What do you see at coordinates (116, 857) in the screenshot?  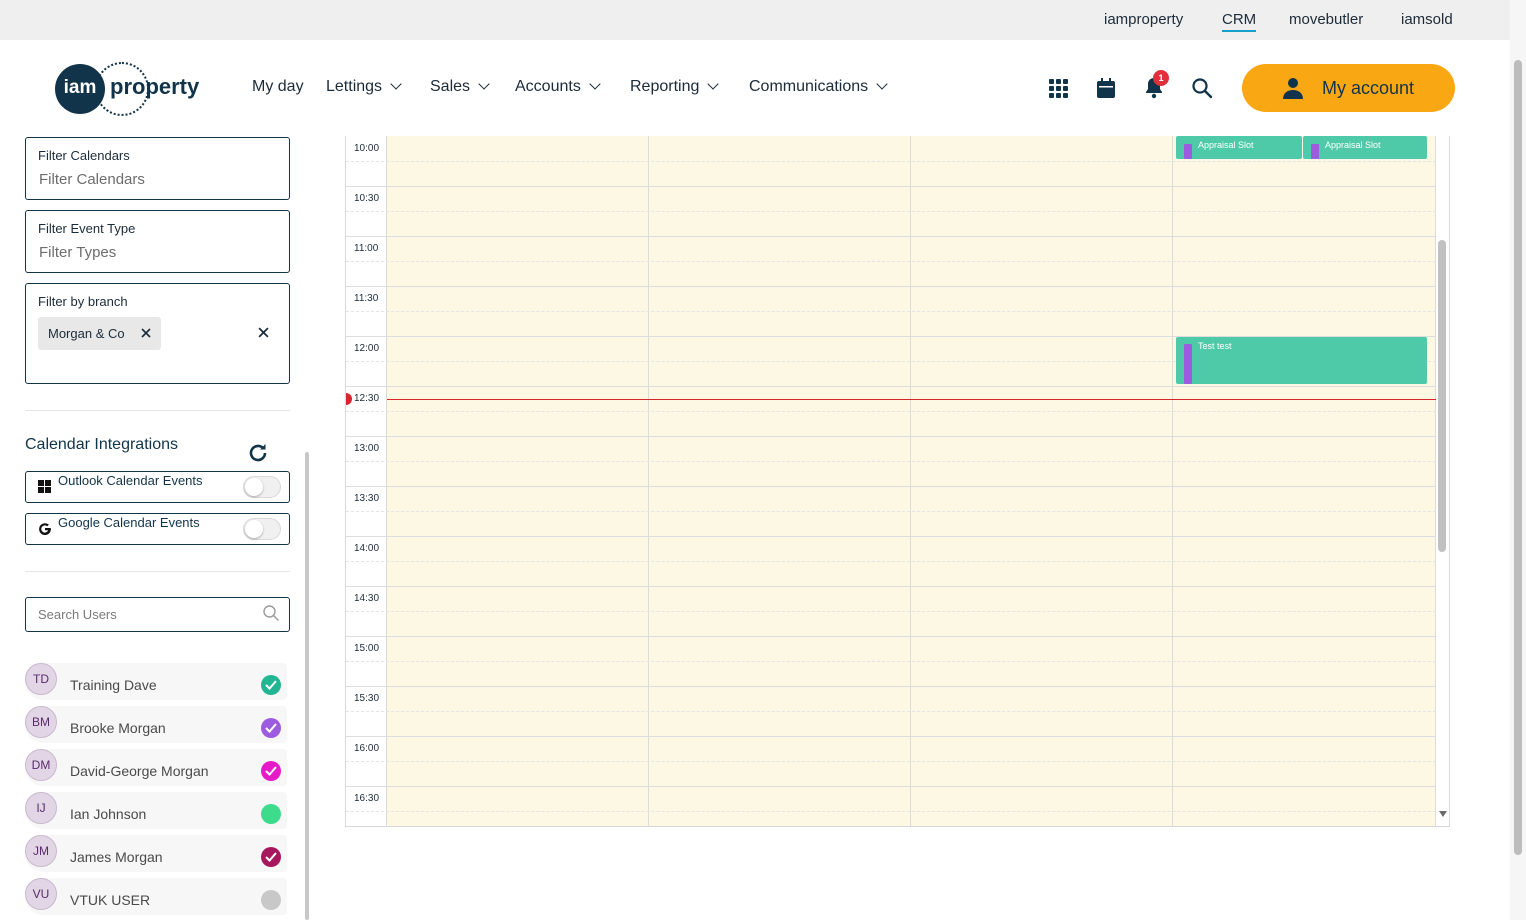 I see `user-name: James Morgan` at bounding box center [116, 857].